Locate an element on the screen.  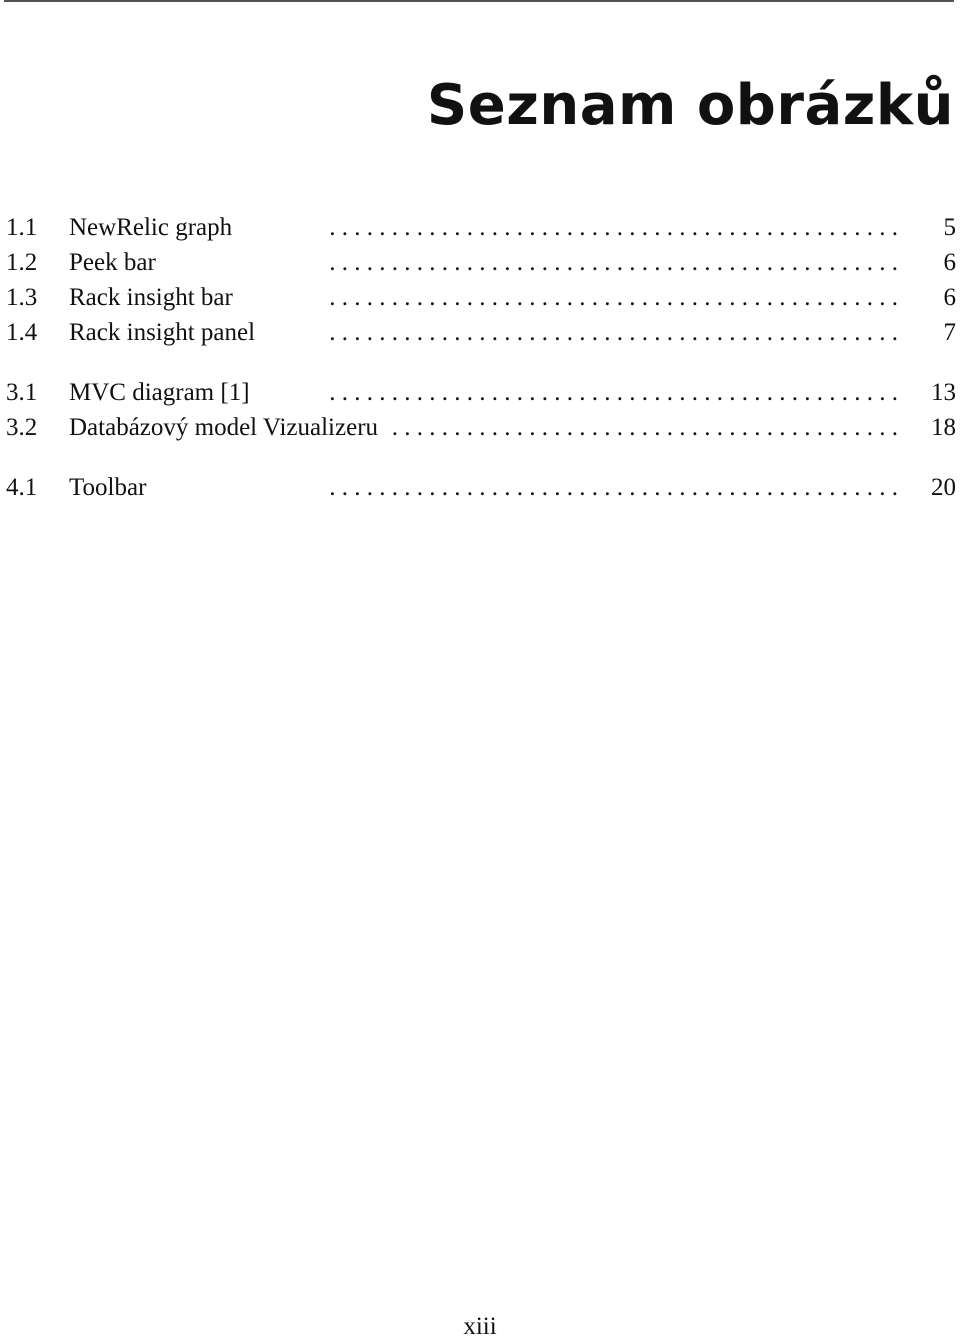
figure-number: 4.1 is located at coordinates (22, 487).